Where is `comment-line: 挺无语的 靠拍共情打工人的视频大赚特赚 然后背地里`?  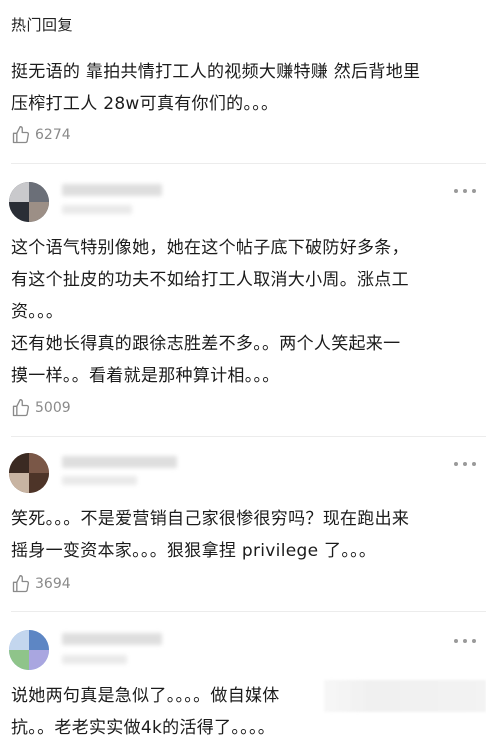
comment-line: 挺无语的 靠拍共情打工人的视频大赚特赚 然后背地里 is located at coordinates (216, 72).